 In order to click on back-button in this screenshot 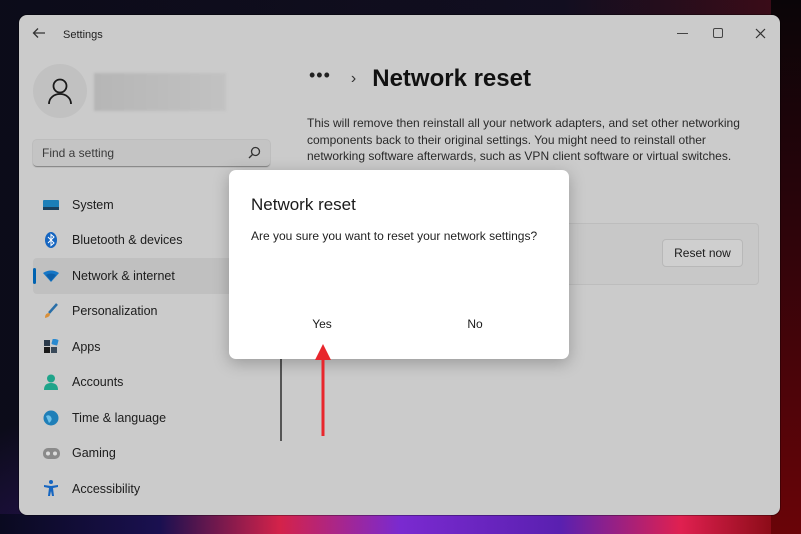, I will do `click(39, 36)`.